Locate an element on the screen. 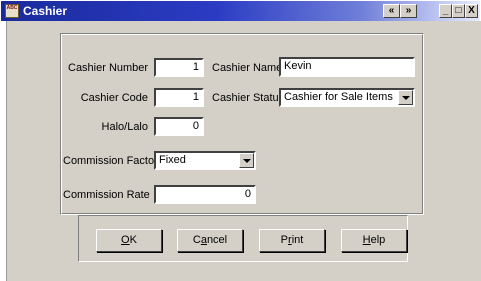 This screenshot has height=281, width=481. commission-factor-label: Commission Factor is located at coordinates (110, 161).